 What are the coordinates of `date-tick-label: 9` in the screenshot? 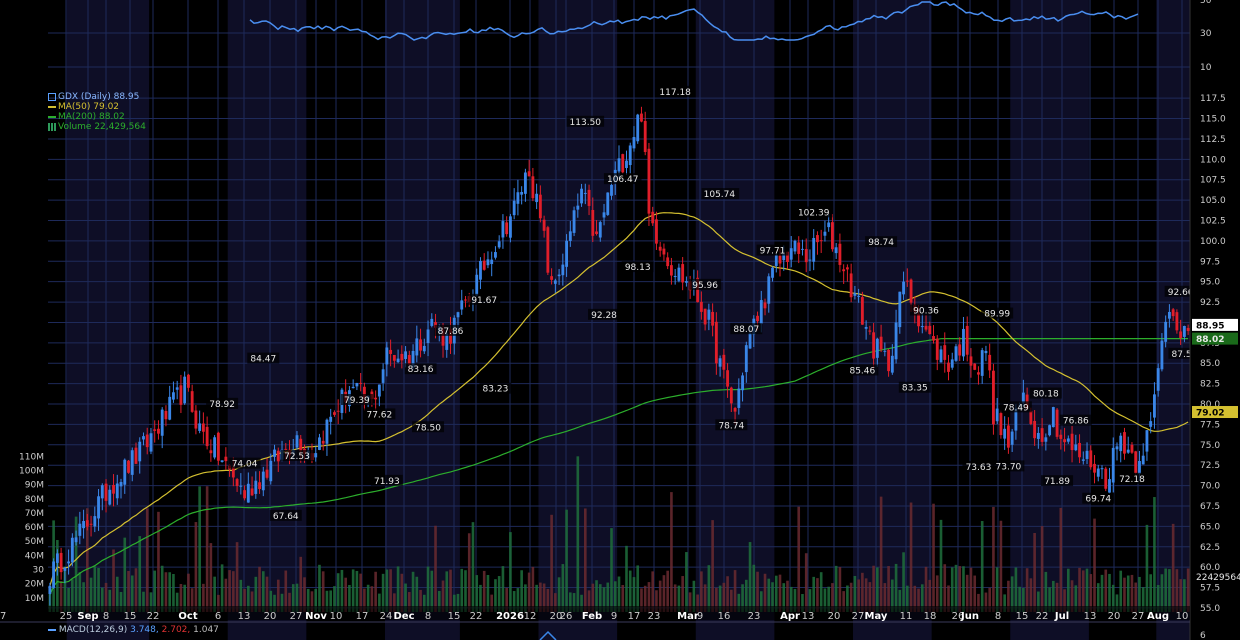 It's located at (614, 616).